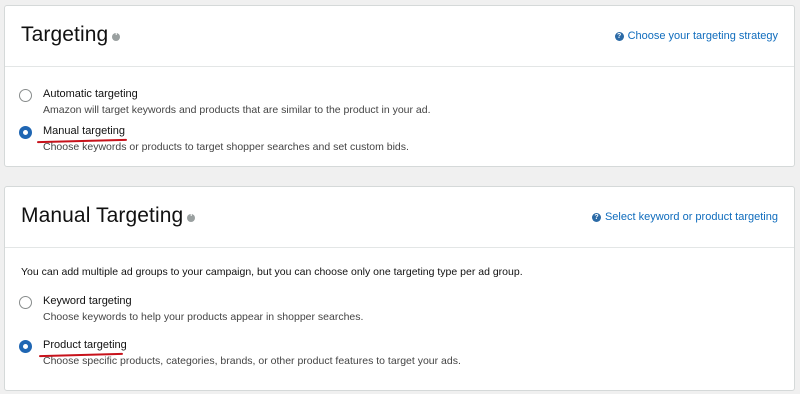 Image resolution: width=800 pixels, height=394 pixels. Describe the element at coordinates (87, 301) in the screenshot. I see `keyword-targeting-label: Keyword targeting` at that location.